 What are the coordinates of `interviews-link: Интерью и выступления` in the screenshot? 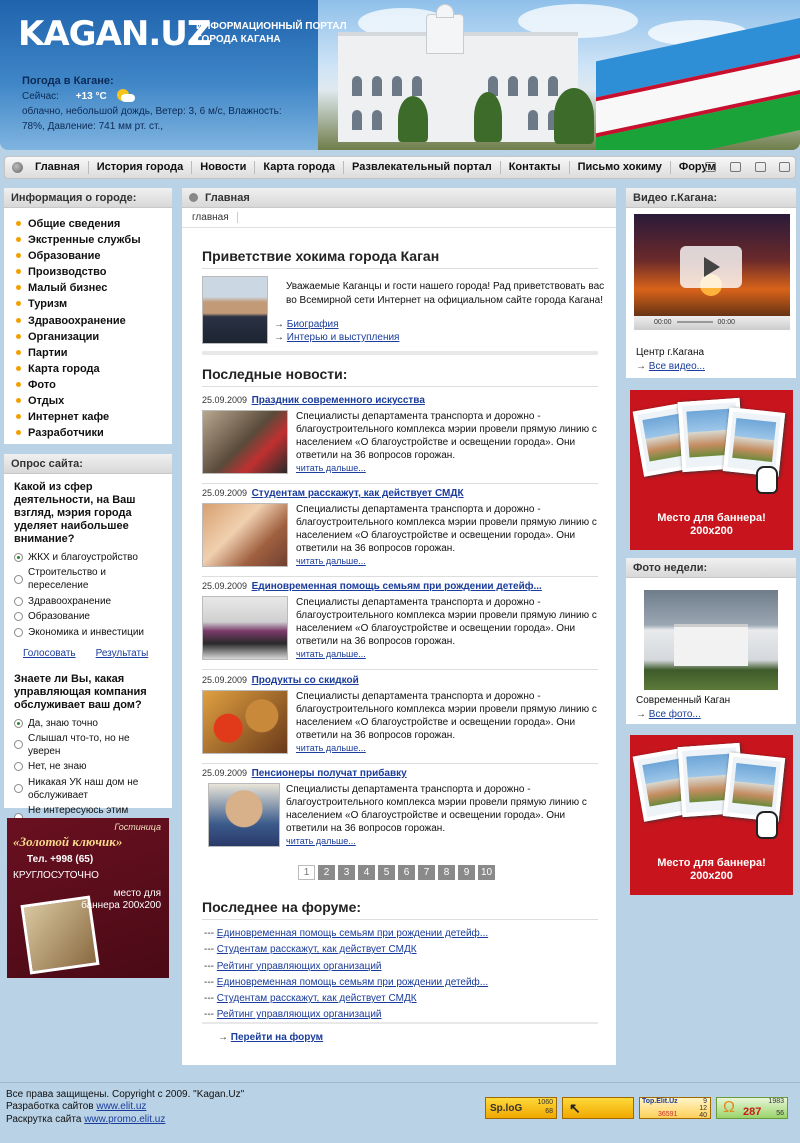 It's located at (343, 337).